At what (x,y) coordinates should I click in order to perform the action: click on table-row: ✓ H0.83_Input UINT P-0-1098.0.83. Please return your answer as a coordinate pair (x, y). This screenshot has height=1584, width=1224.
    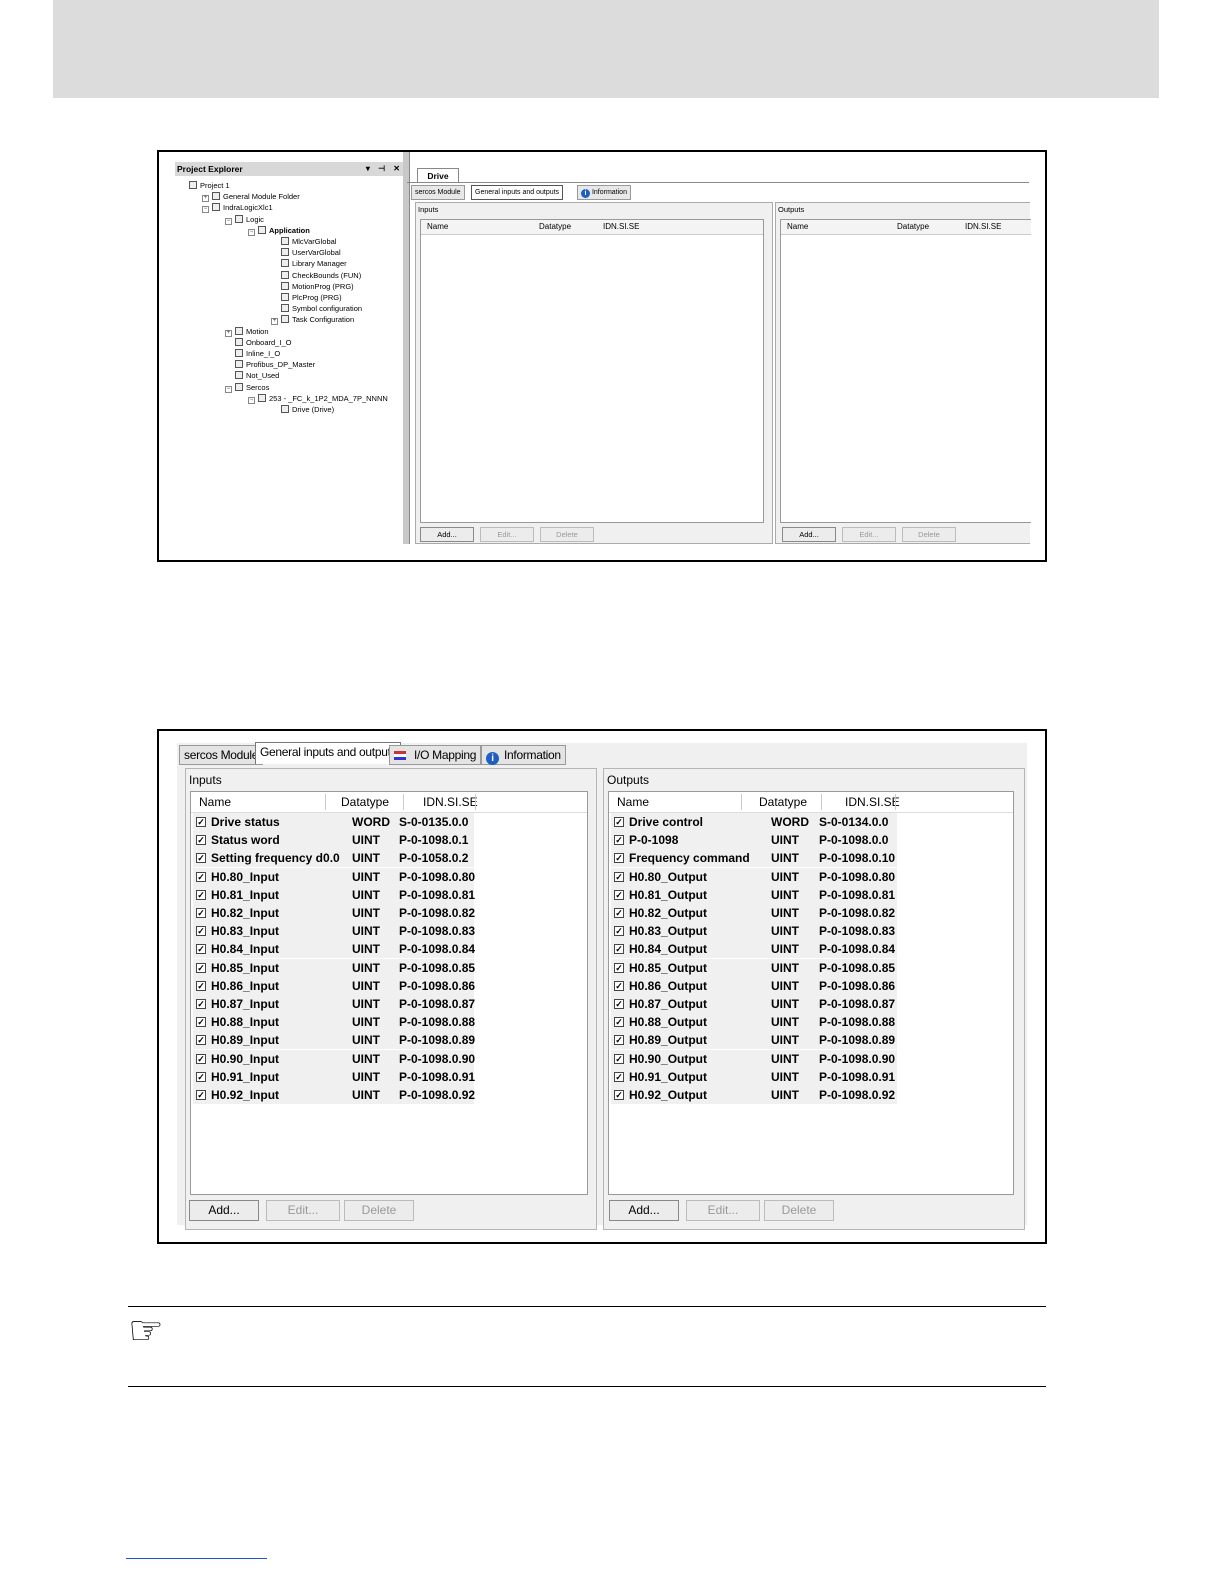
    Looking at the image, I should click on (334, 931).